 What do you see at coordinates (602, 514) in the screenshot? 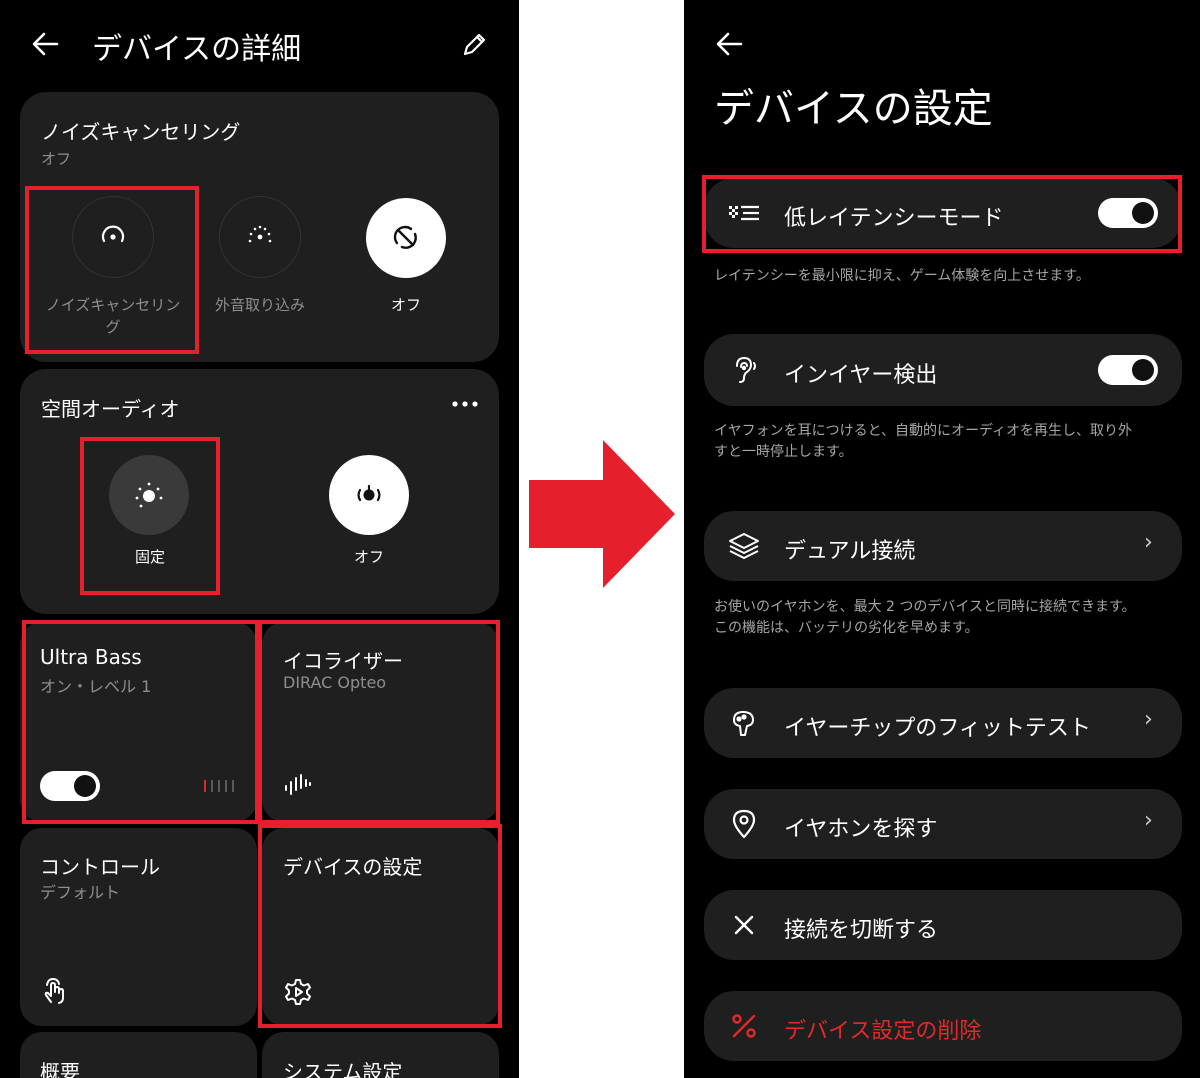
I see `arrow-right-icon` at bounding box center [602, 514].